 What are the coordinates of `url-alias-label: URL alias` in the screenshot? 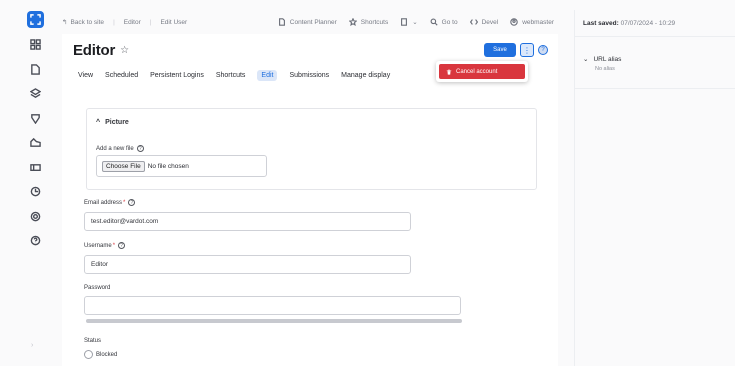 It's located at (607, 59).